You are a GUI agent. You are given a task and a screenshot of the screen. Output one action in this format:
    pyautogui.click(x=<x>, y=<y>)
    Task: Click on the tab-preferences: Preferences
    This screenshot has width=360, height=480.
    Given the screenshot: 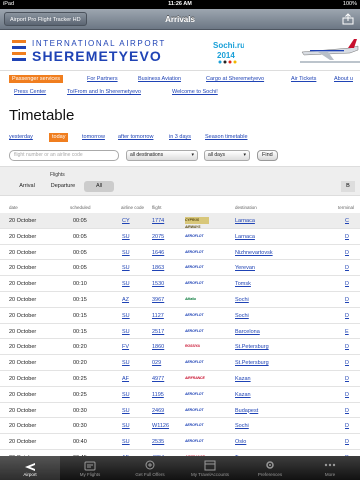 What is the action you would take?
    pyautogui.click(x=270, y=468)
    